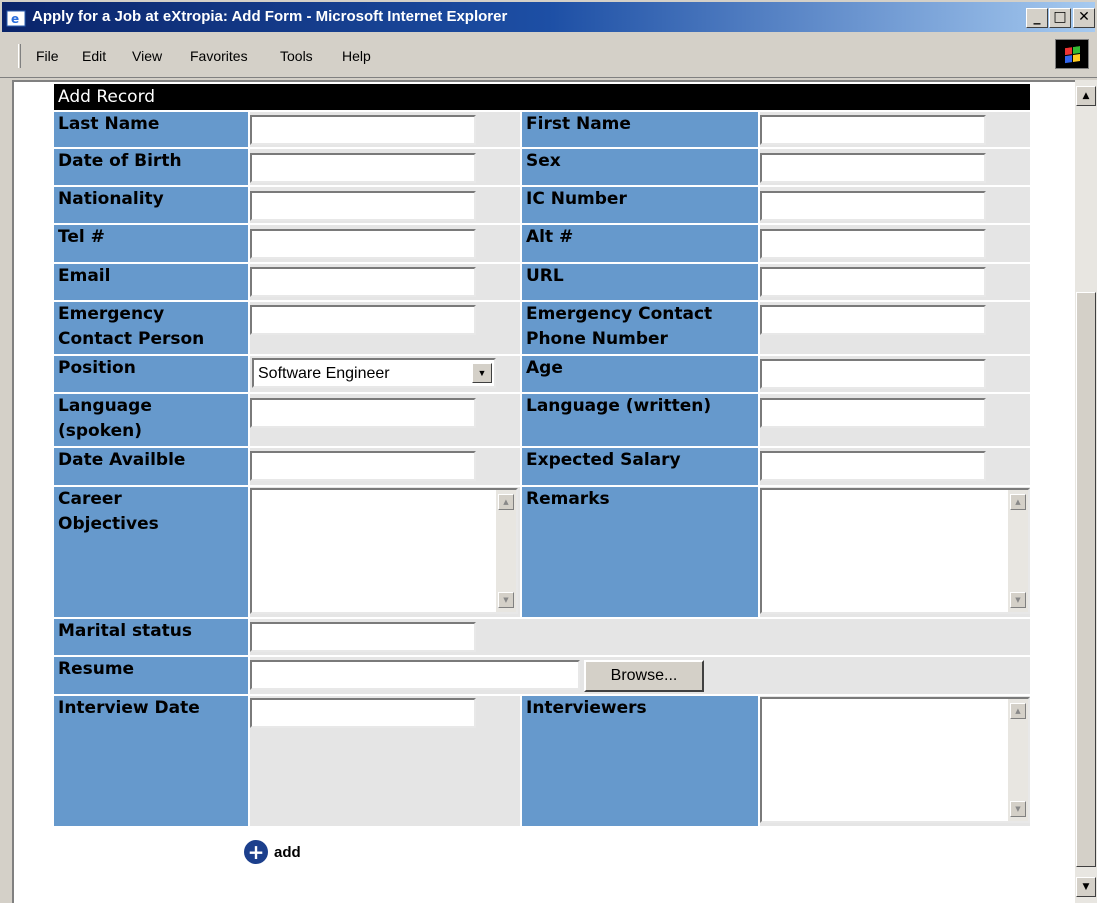  What do you see at coordinates (296, 56) in the screenshot?
I see `menu-tools: Tools` at bounding box center [296, 56].